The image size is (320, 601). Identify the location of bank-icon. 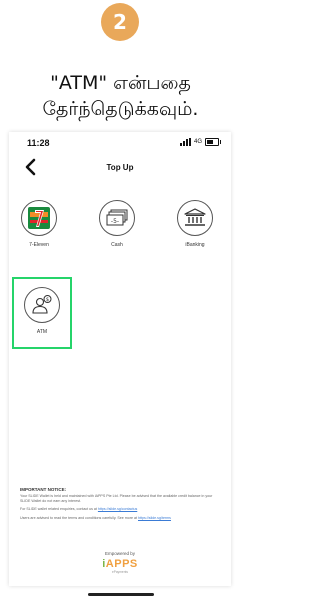
(195, 218).